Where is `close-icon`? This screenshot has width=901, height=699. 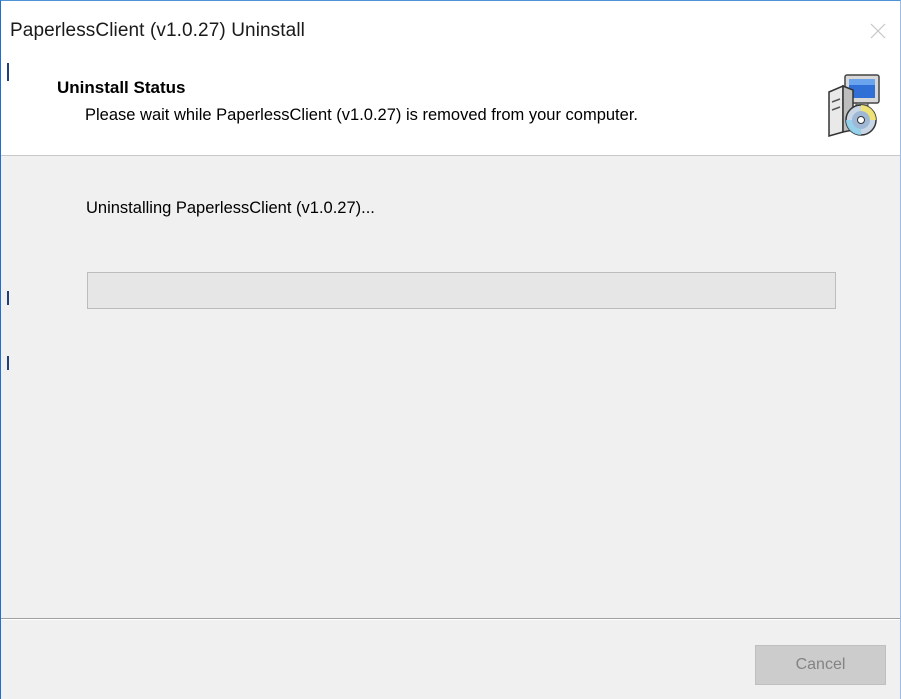 close-icon is located at coordinates (878, 31).